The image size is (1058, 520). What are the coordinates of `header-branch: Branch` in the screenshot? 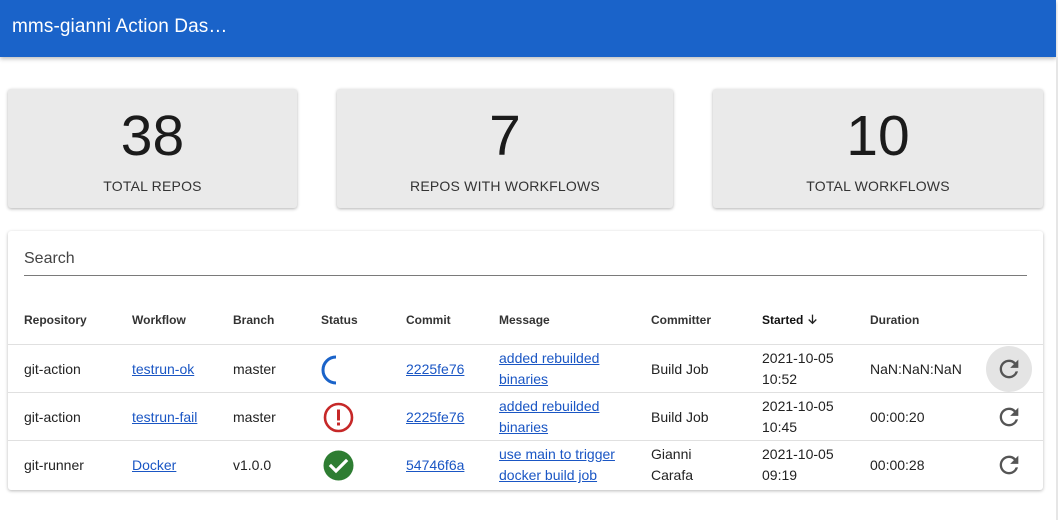 It's located at (253, 320).